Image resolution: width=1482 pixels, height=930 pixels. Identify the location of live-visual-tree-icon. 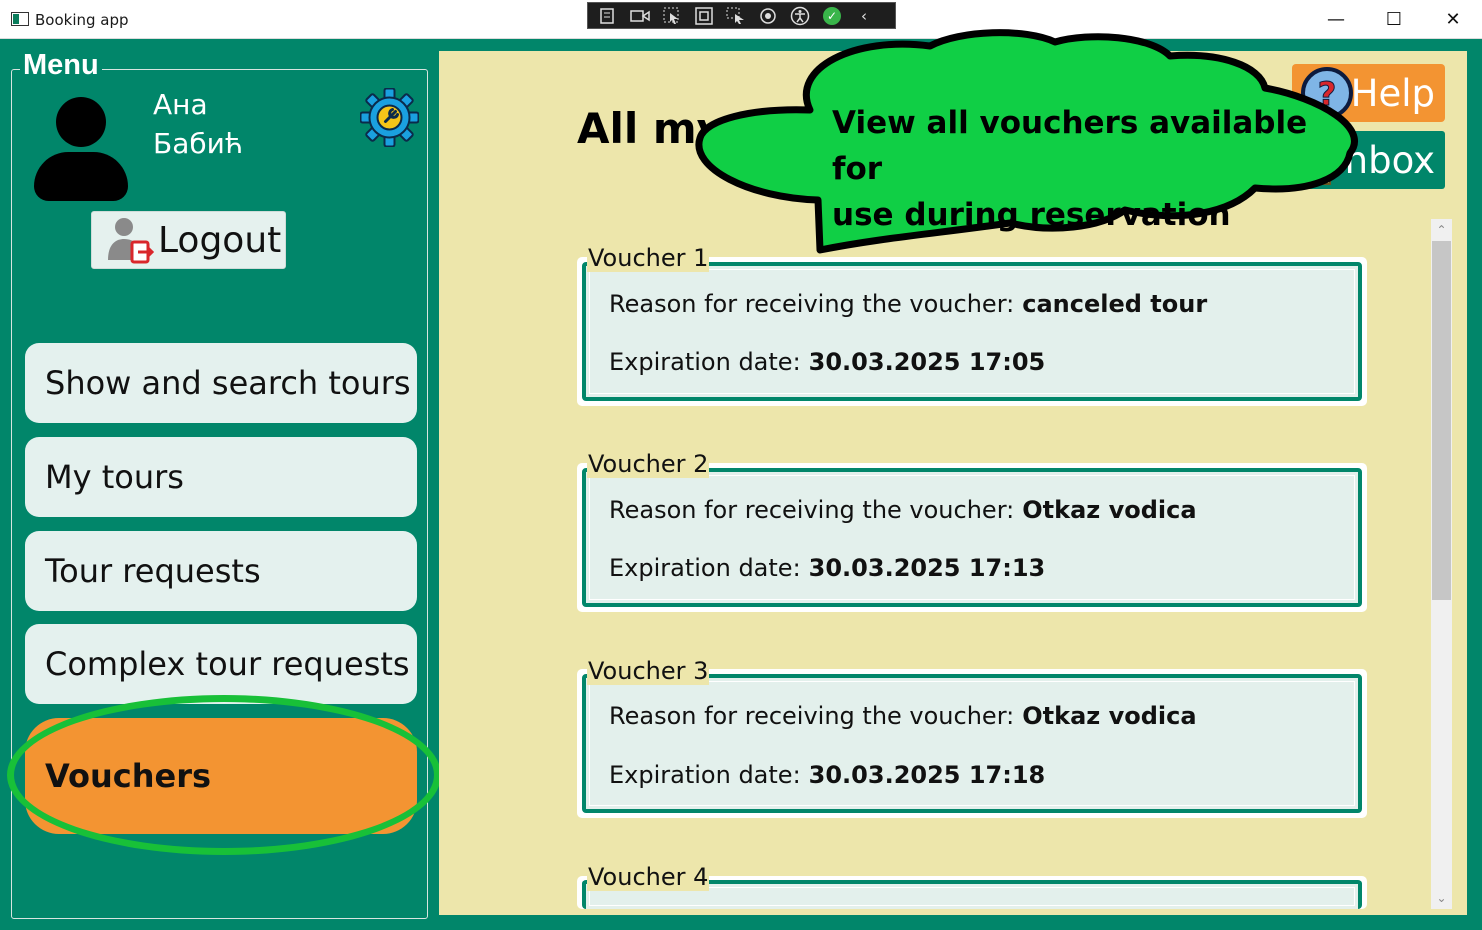
(608, 16).